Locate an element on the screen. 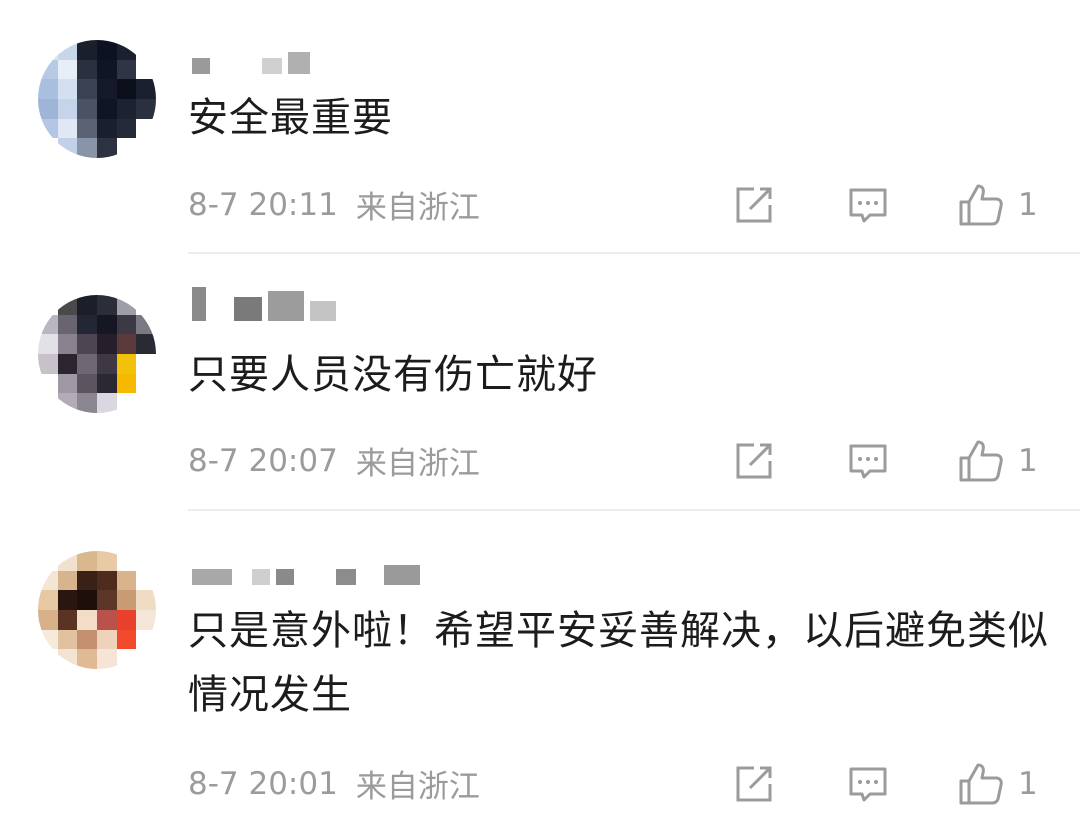 This screenshot has height=829, width=1080. comment-text: 安全最重要 is located at coordinates (290, 118).